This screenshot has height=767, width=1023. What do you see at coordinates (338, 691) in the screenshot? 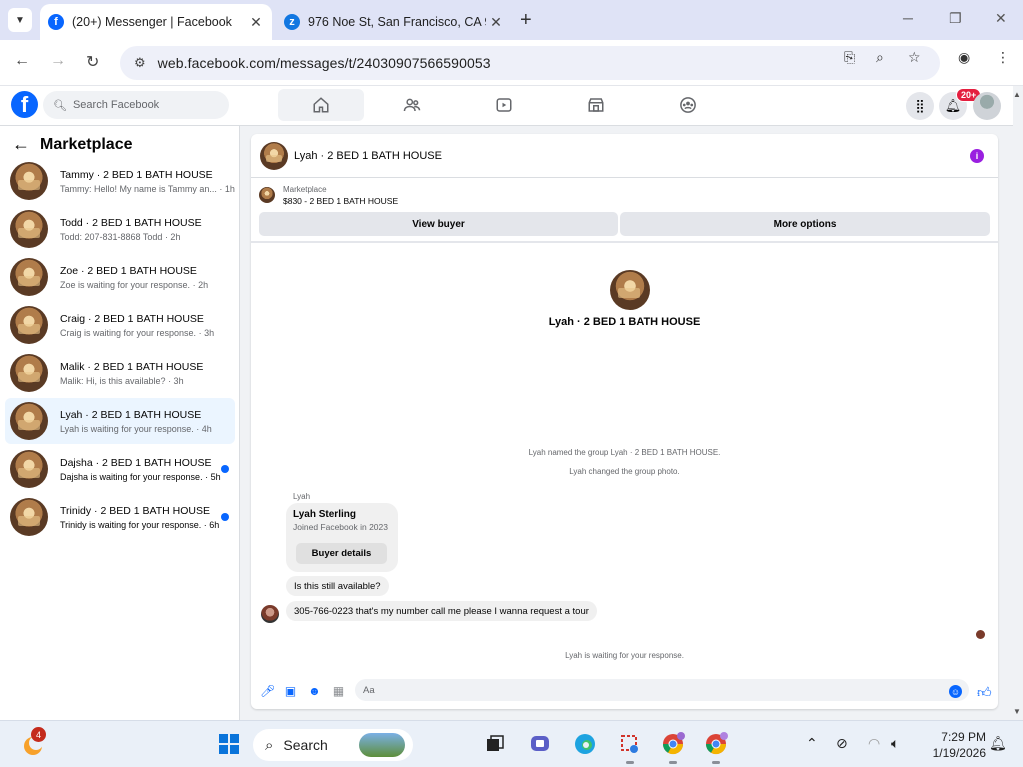
I see `gif-icon: ▦` at bounding box center [338, 691].